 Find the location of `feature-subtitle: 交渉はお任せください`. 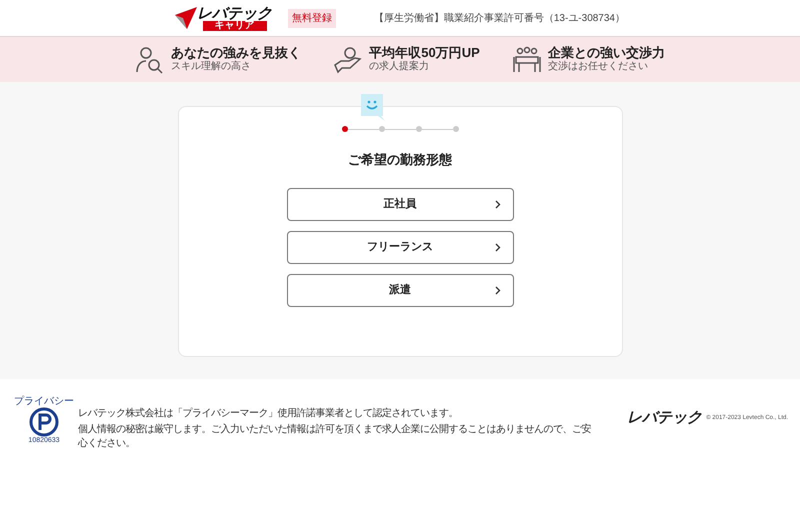

feature-subtitle: 交渉はお任せください is located at coordinates (598, 67).